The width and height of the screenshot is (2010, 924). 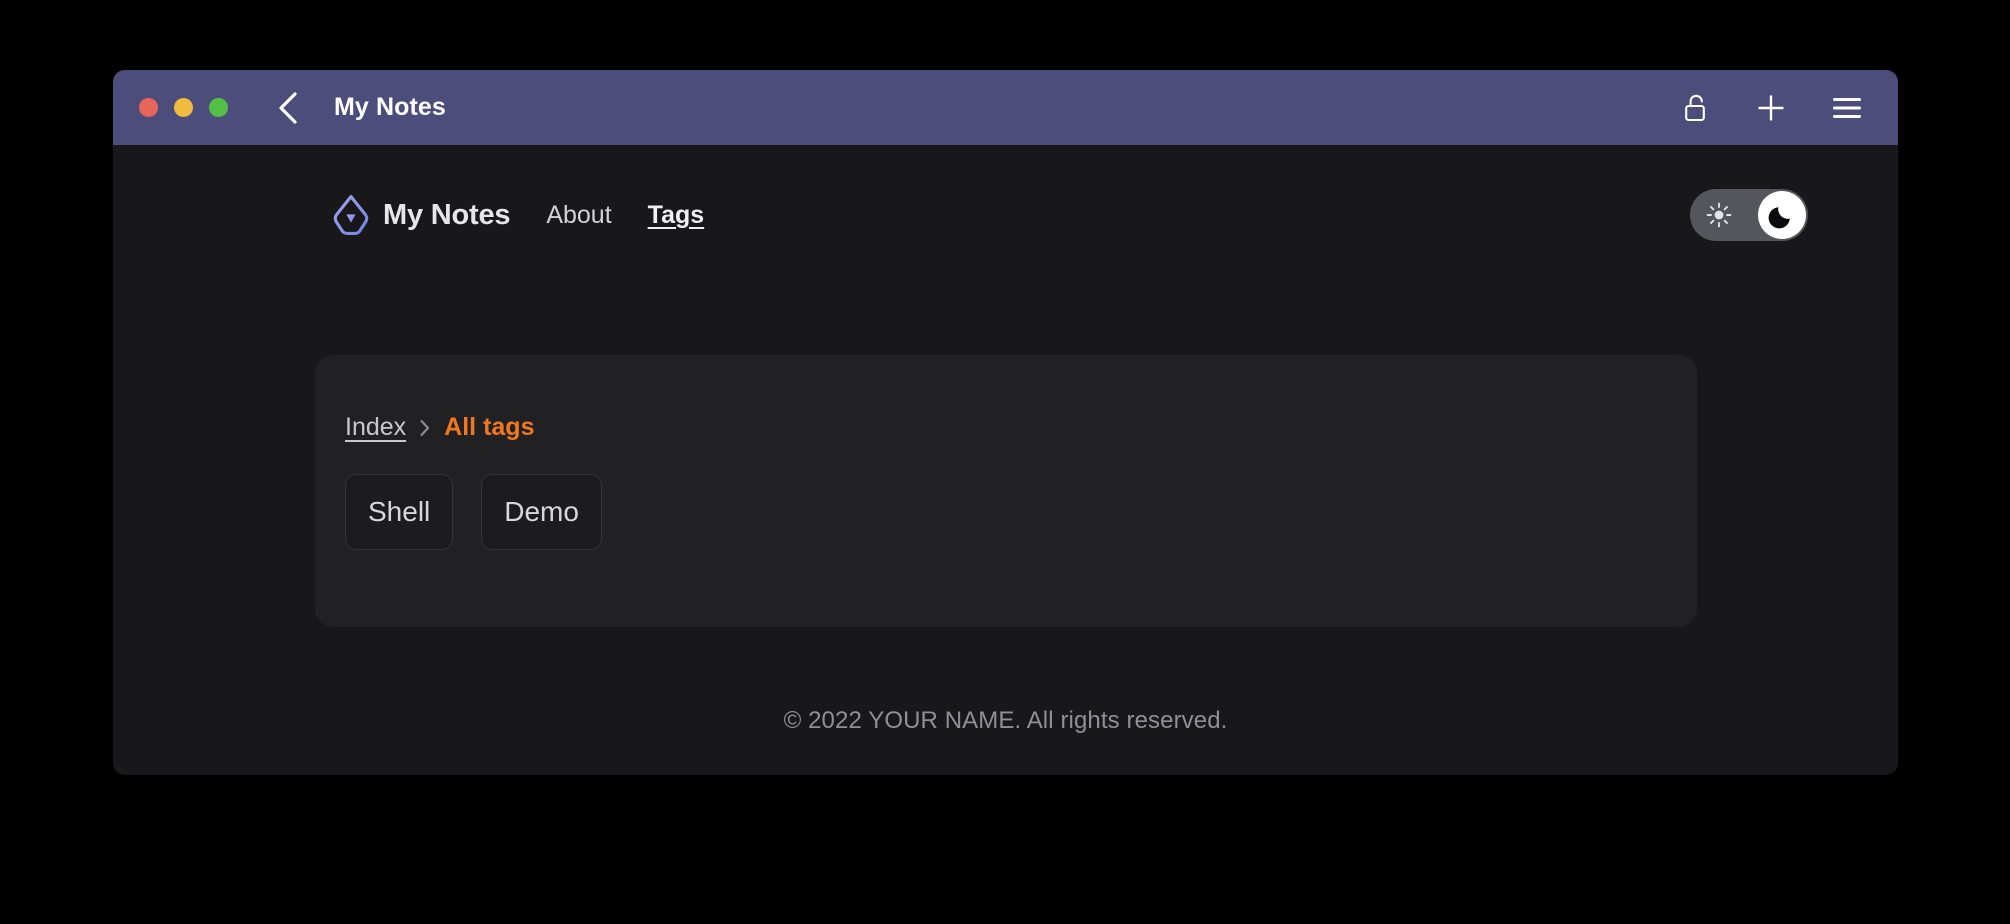 I want to click on new-note-button, so click(x=1771, y=108).